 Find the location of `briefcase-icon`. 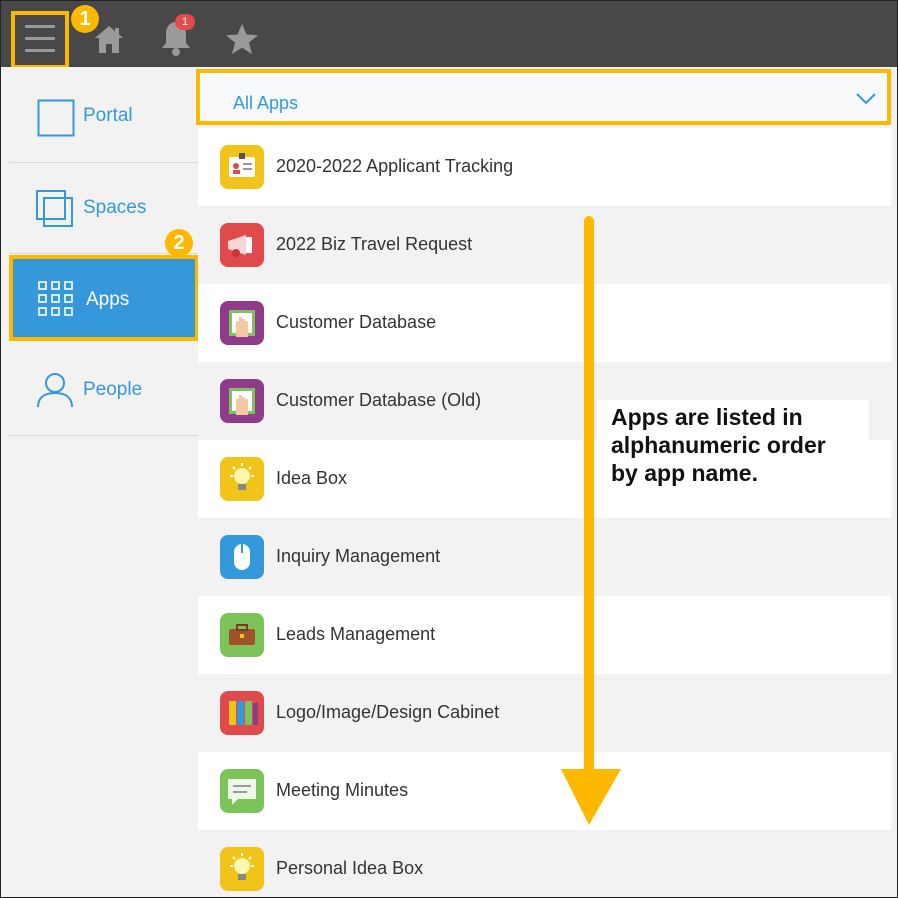

briefcase-icon is located at coordinates (242, 635).